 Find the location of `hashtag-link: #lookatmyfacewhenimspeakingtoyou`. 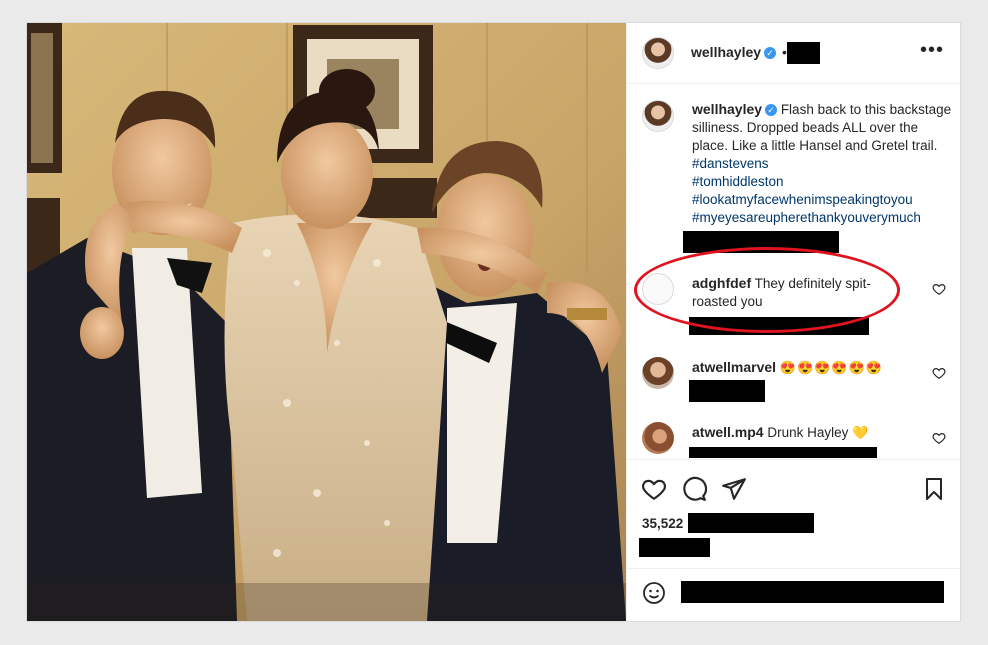

hashtag-link: #lookatmyfacewhenimspeakingtoyou is located at coordinates (802, 199).